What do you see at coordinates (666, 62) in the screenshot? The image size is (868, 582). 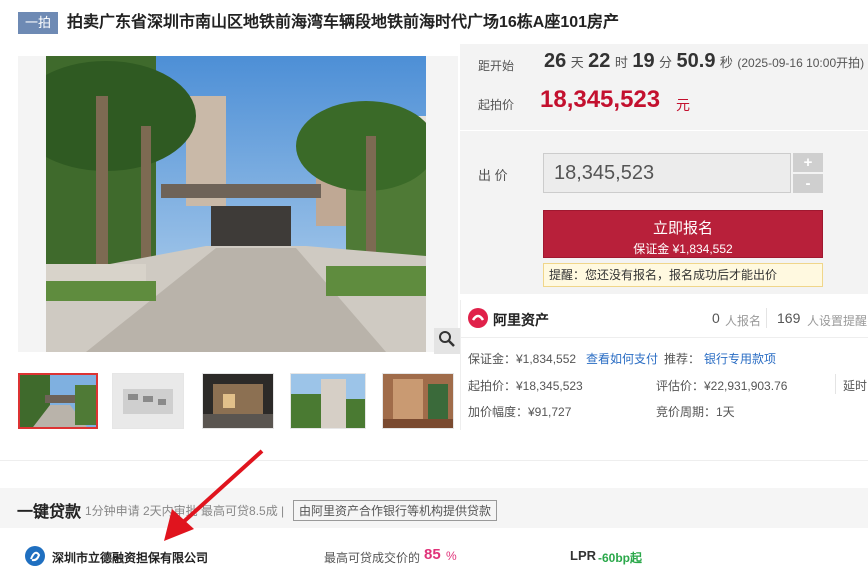 I see `countdown-minutes-unit: 分` at bounding box center [666, 62].